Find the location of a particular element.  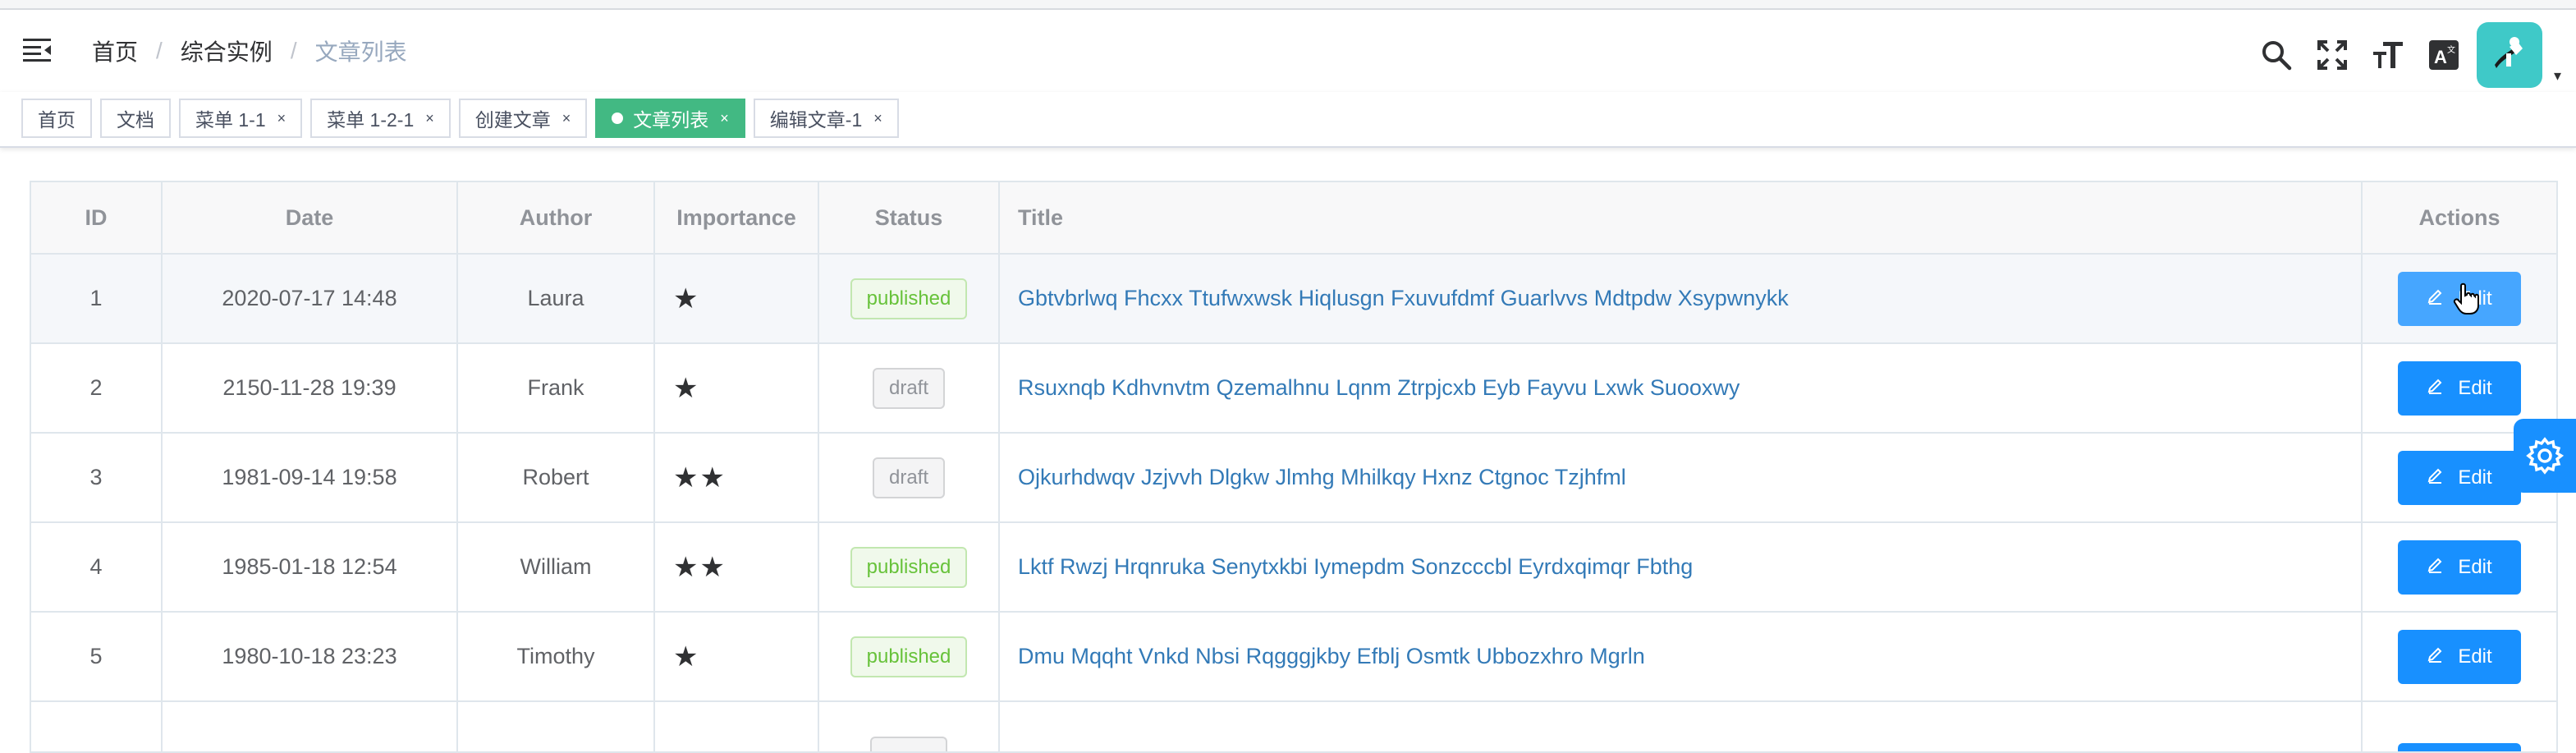

tag-label: 文档 is located at coordinates (135, 120).